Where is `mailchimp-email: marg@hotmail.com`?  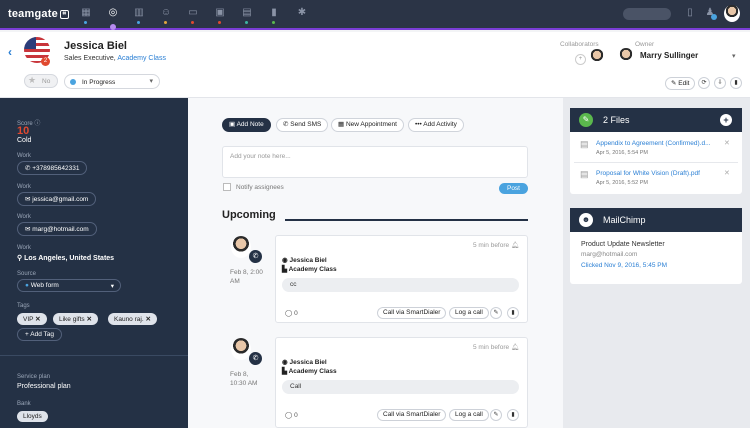 mailchimp-email: marg@hotmail.com is located at coordinates (609, 254).